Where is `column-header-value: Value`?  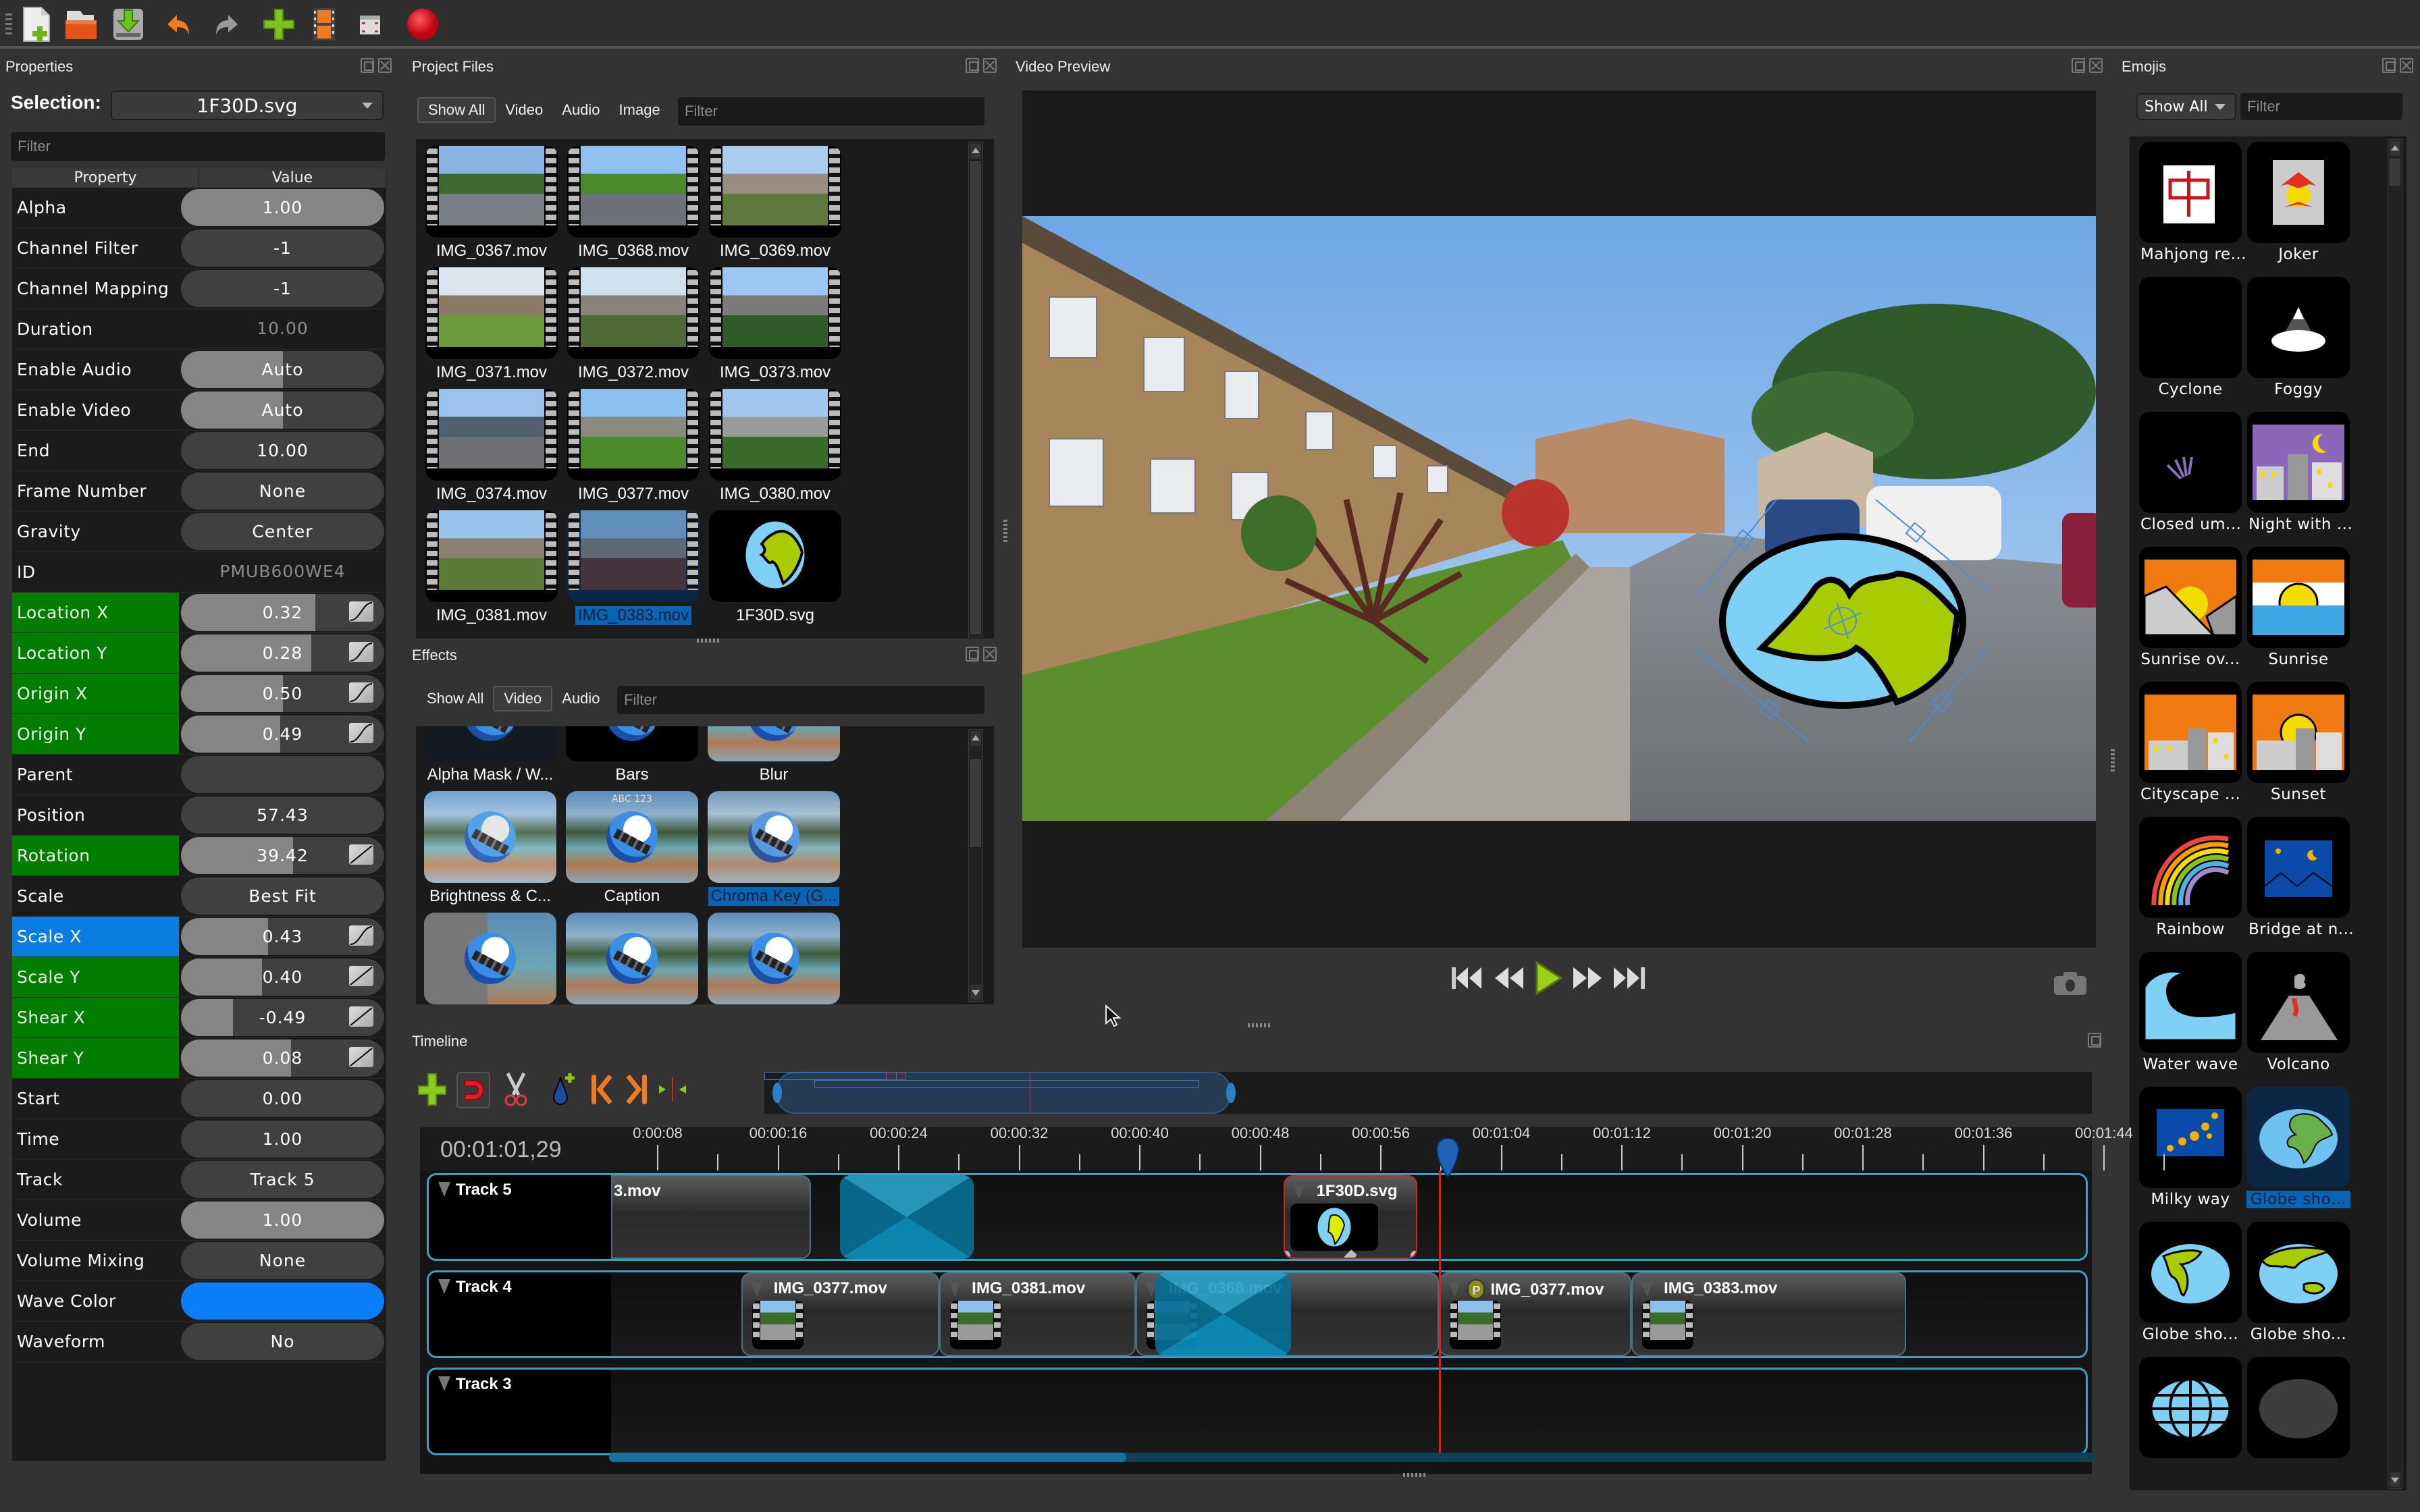
column-header-value: Value is located at coordinates (292, 179).